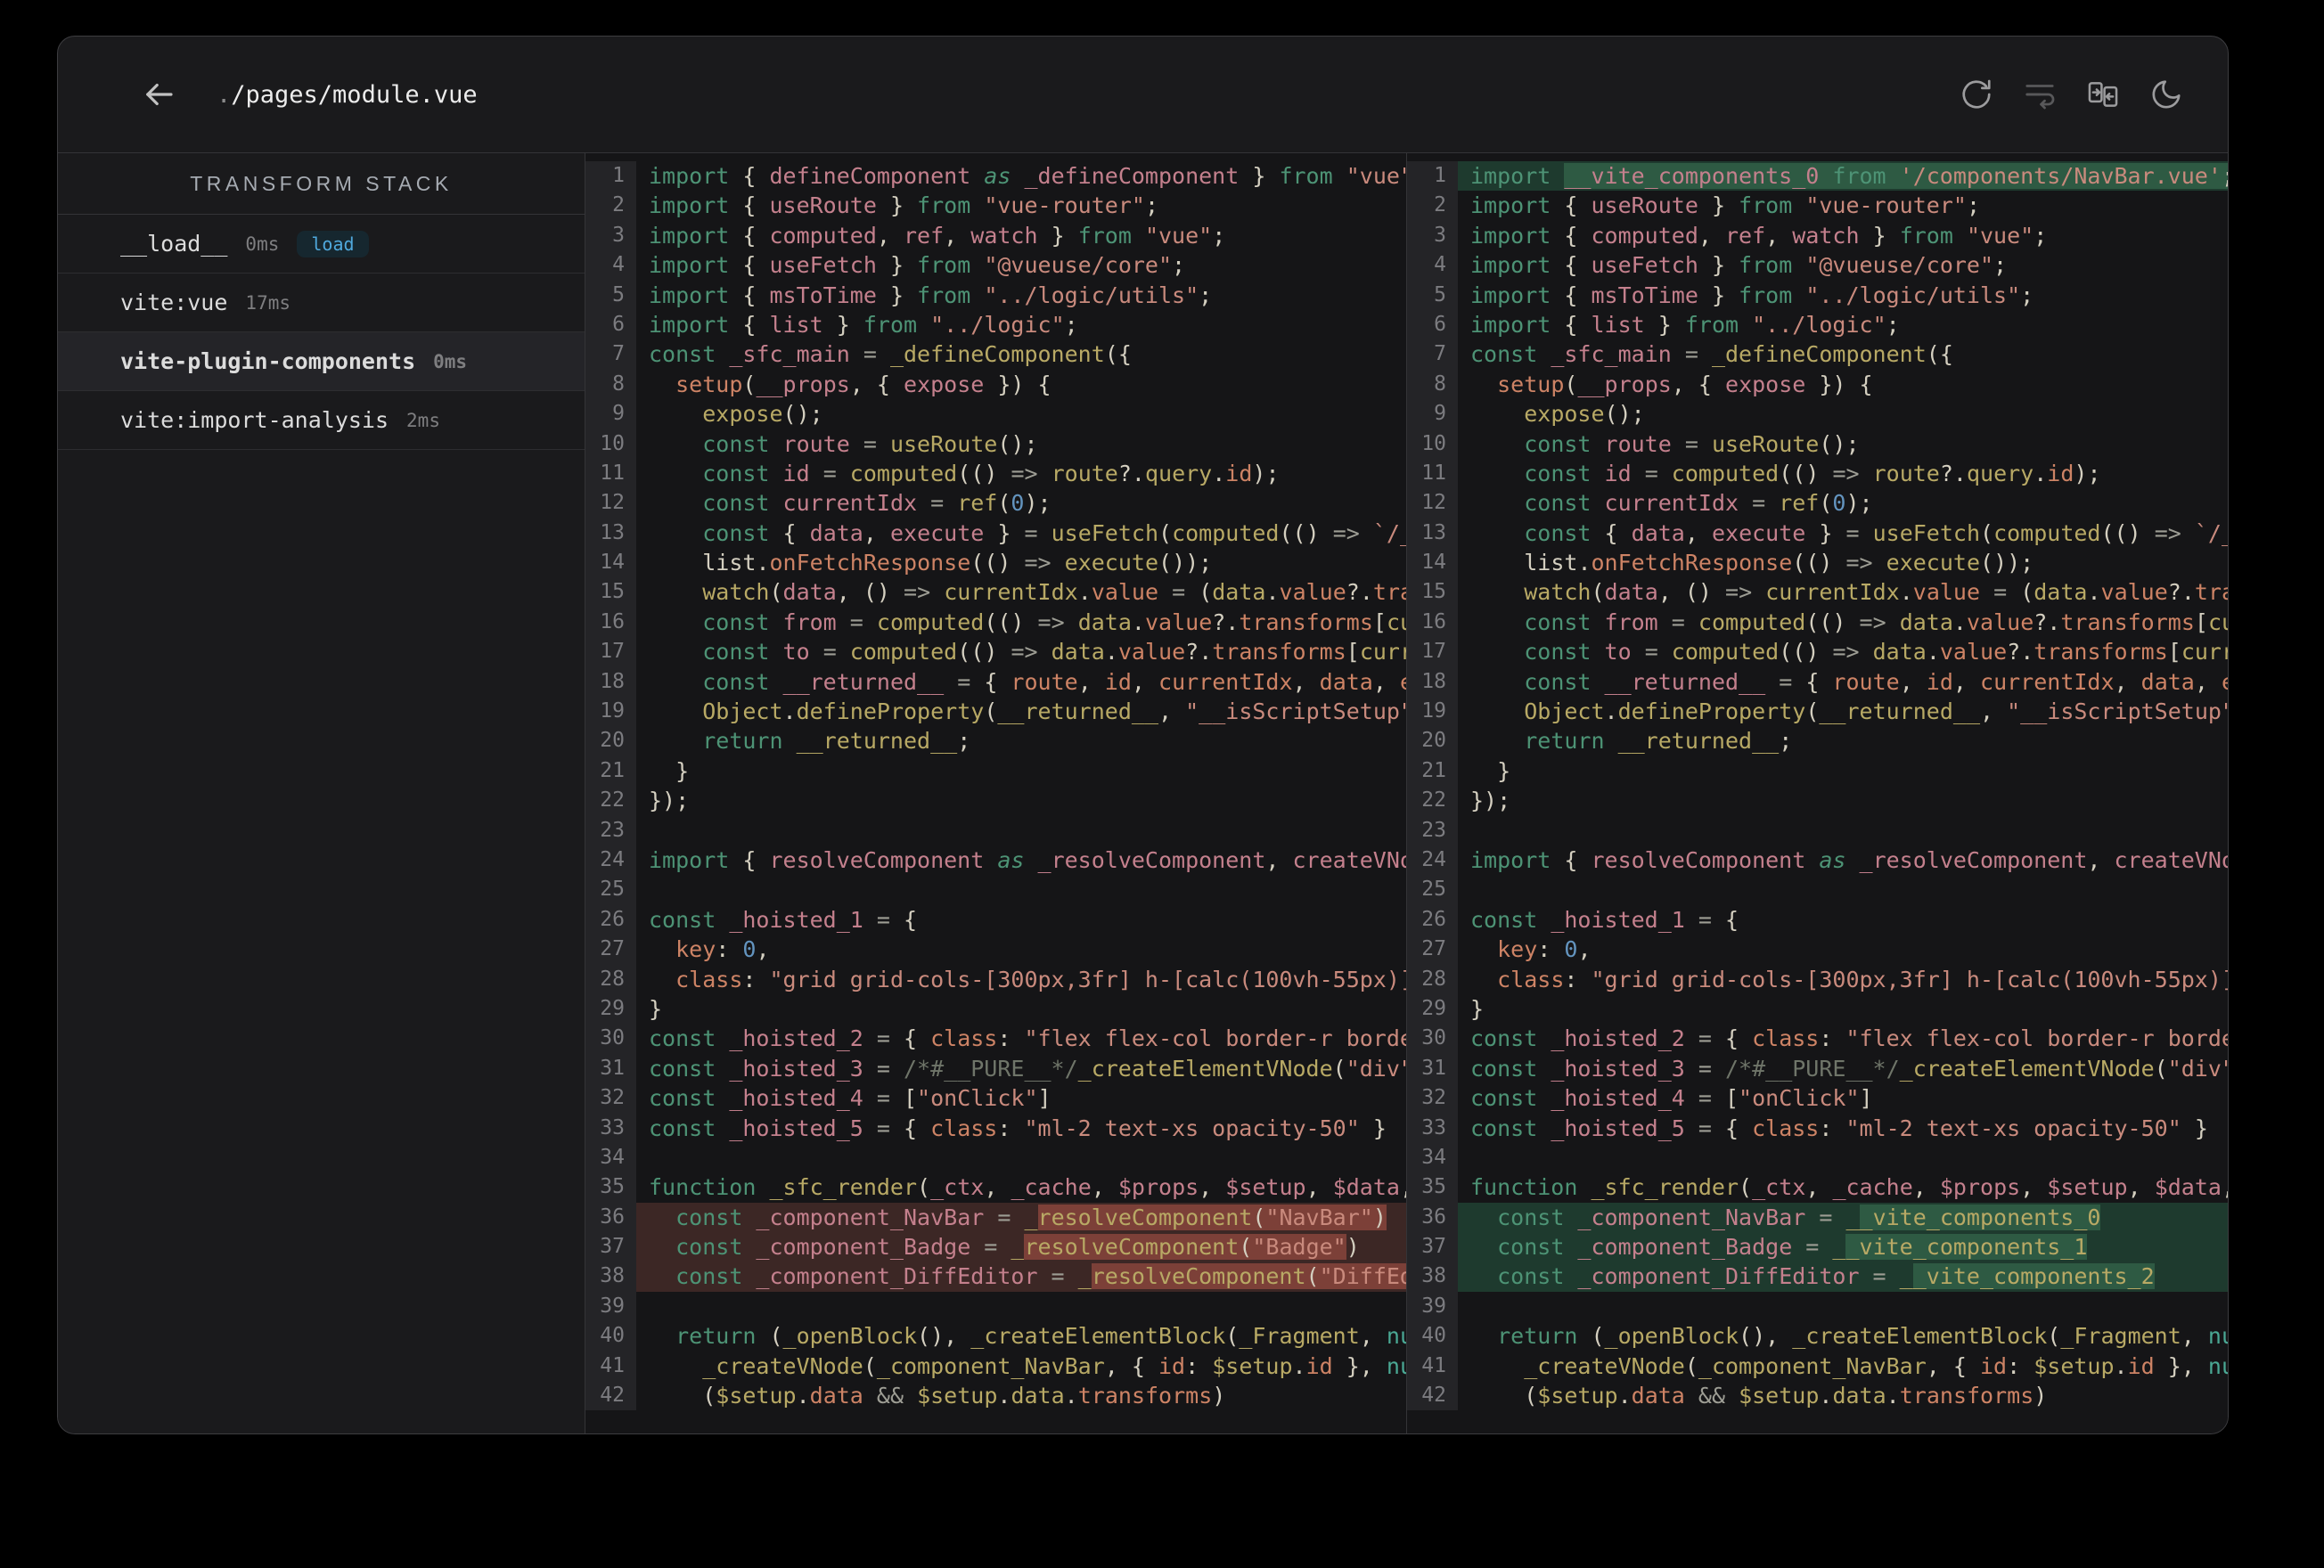 The height and width of the screenshot is (1568, 2324). What do you see at coordinates (1353, 652) in the screenshot?
I see `code-token: [` at bounding box center [1353, 652].